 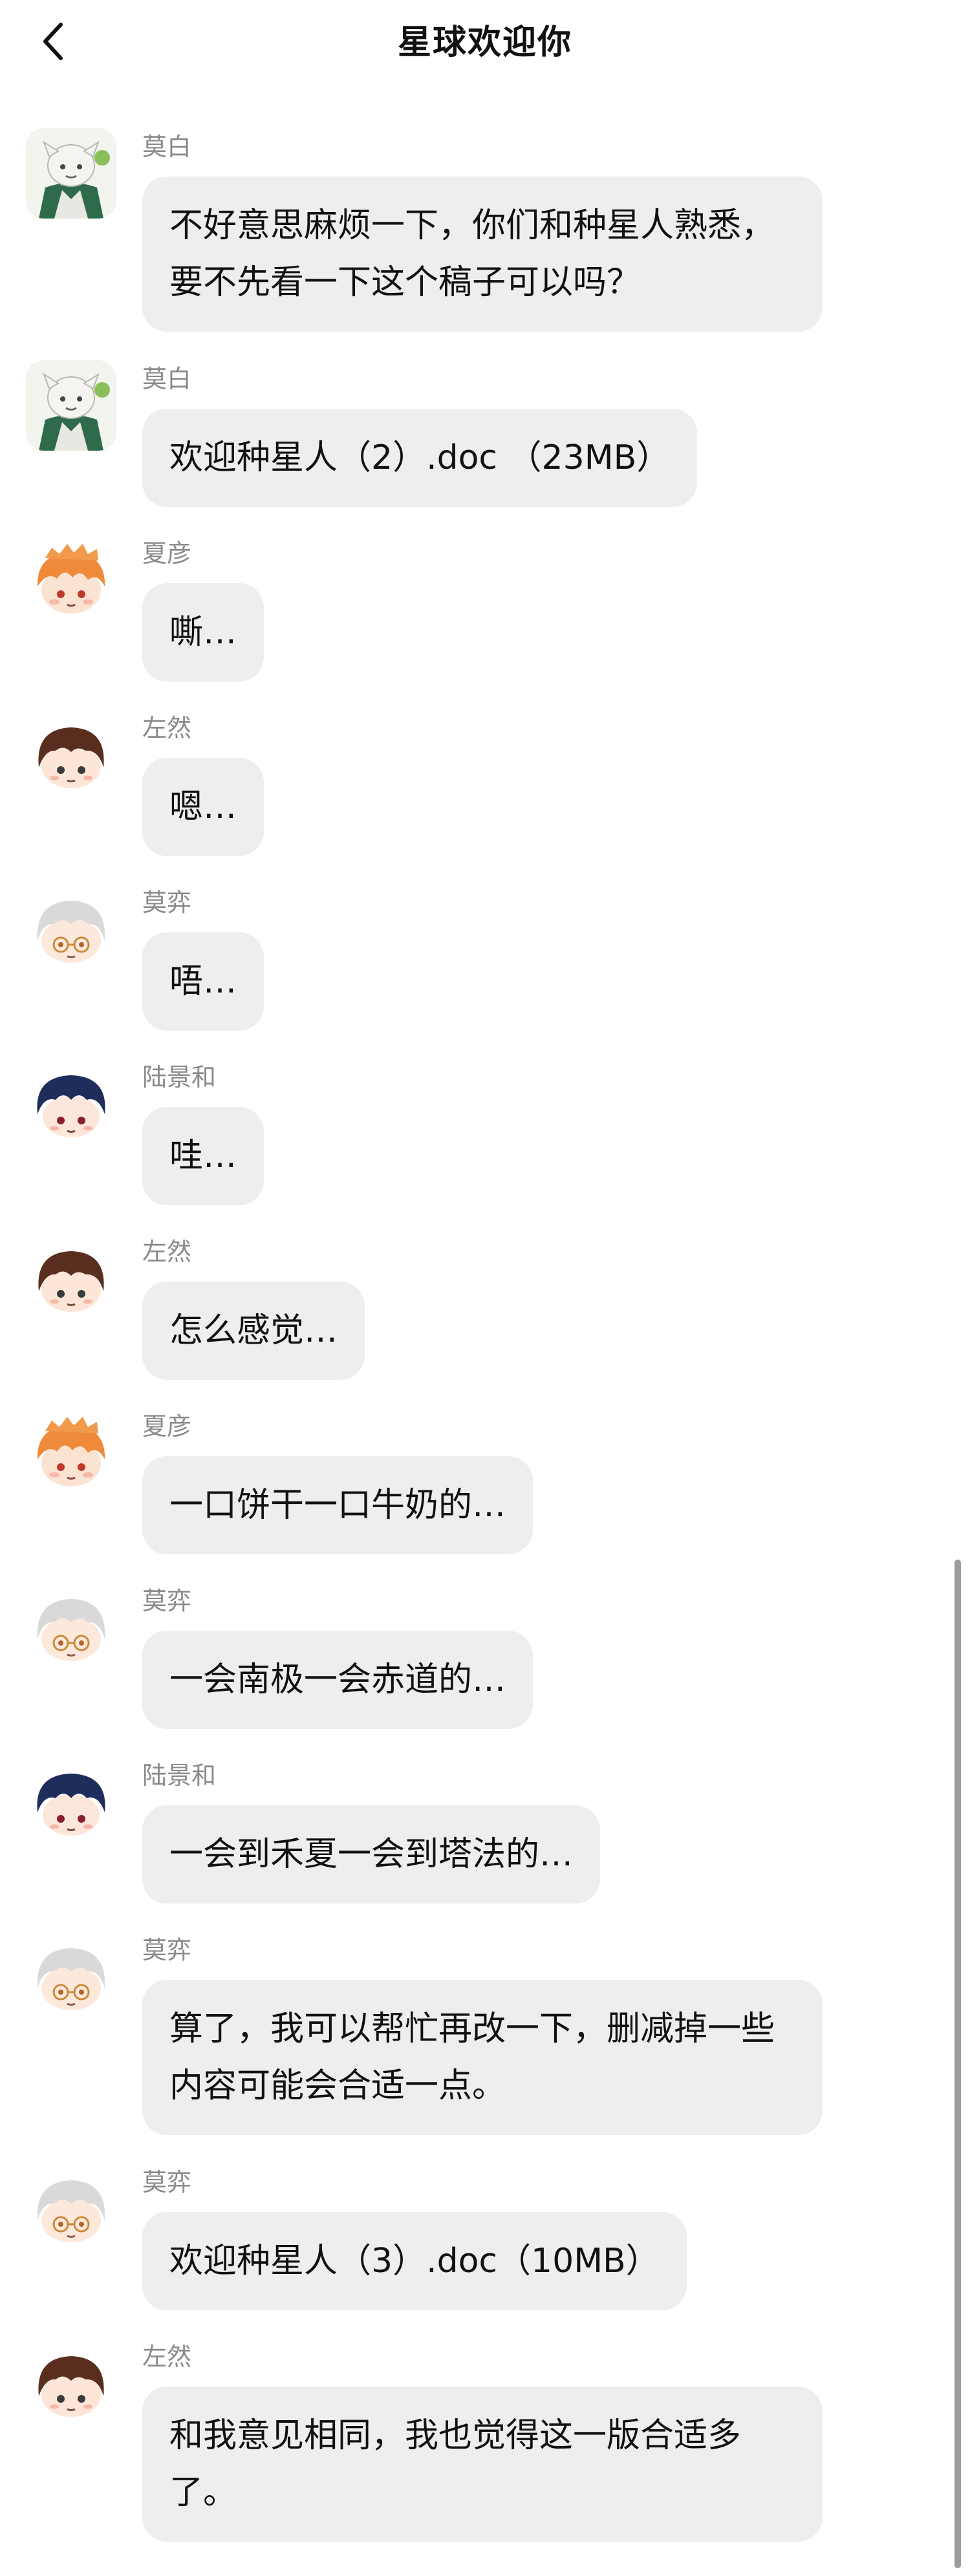 I want to click on scrollbar, so click(x=957, y=2064).